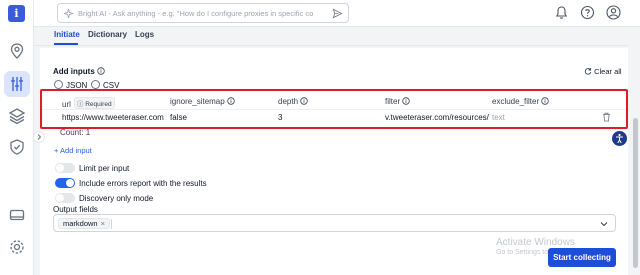 The width and height of the screenshot is (640, 275). I want to click on layers-icon, so click(17, 116).